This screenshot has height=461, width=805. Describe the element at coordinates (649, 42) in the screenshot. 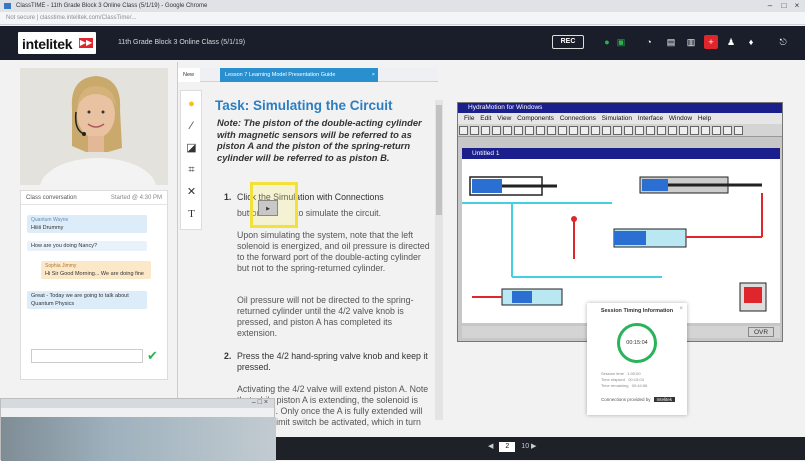

I see `timer-icon: ◔` at that location.